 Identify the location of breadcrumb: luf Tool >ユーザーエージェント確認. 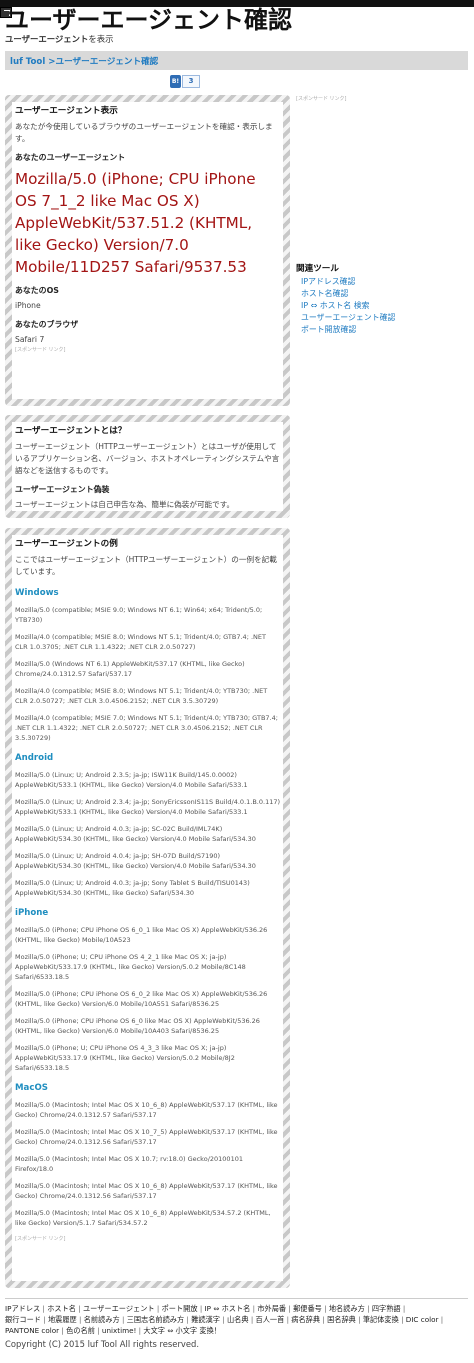
(236, 60).